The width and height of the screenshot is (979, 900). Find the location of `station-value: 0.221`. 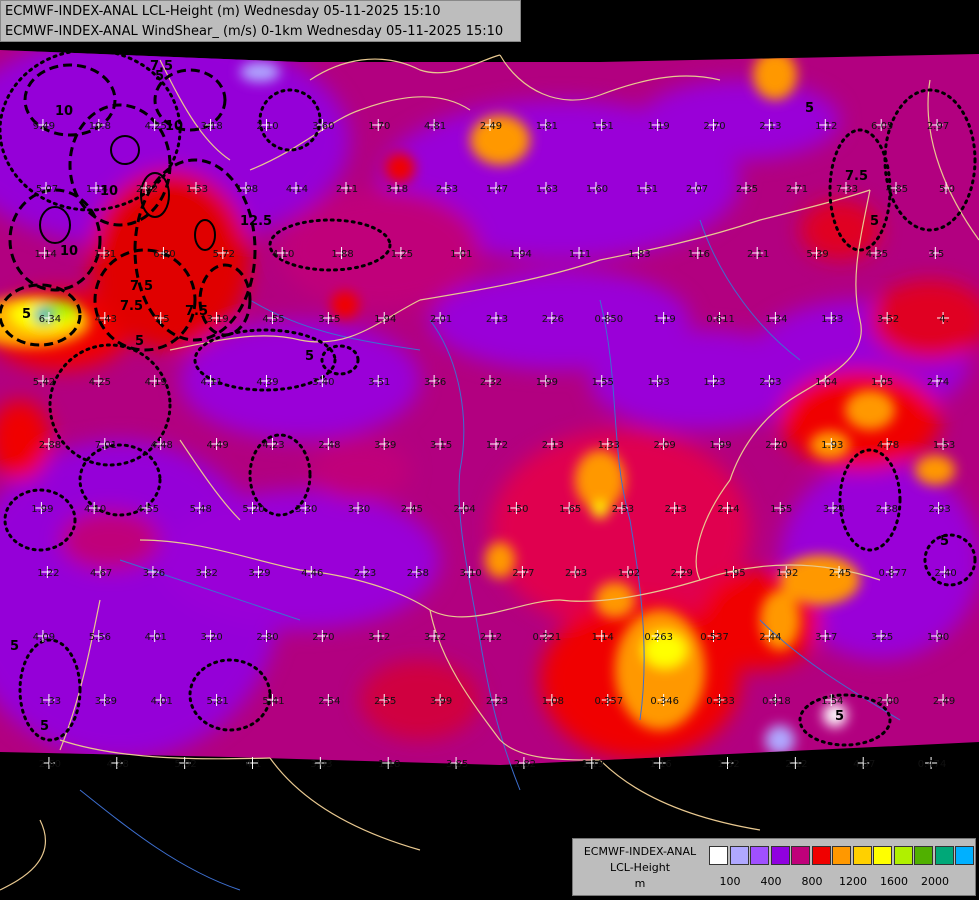

station-value: 0.221 is located at coordinates (547, 637).